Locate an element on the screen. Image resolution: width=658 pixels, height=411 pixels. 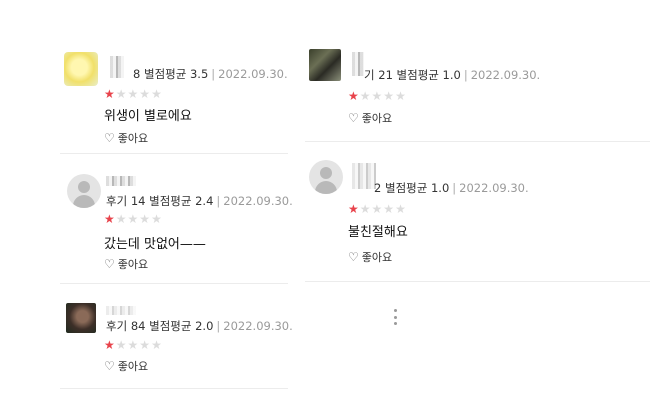
review-count: 2 is located at coordinates (378, 188).